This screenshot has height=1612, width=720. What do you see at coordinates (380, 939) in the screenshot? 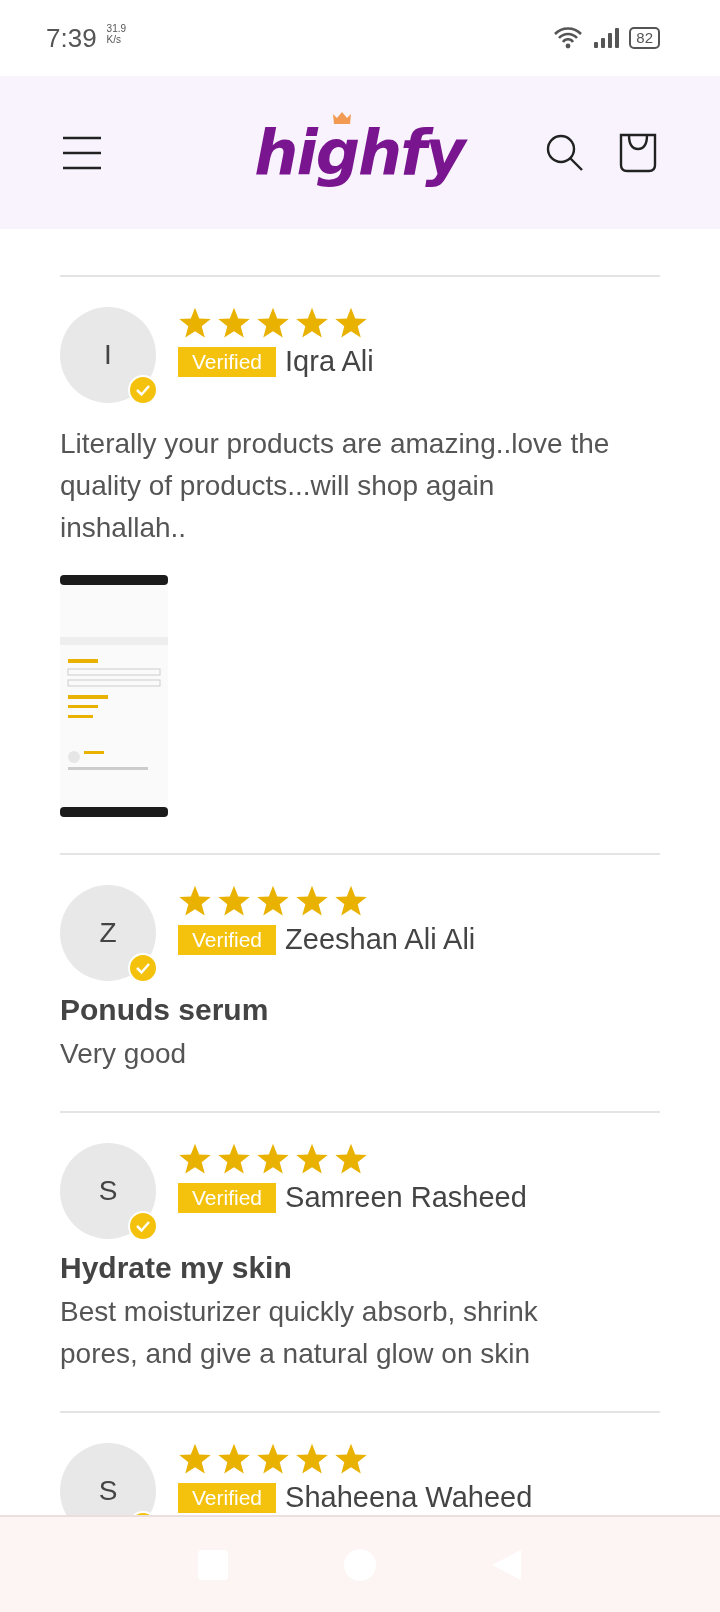
I see `reviewer-name: Zeeshan Ali Ali` at bounding box center [380, 939].